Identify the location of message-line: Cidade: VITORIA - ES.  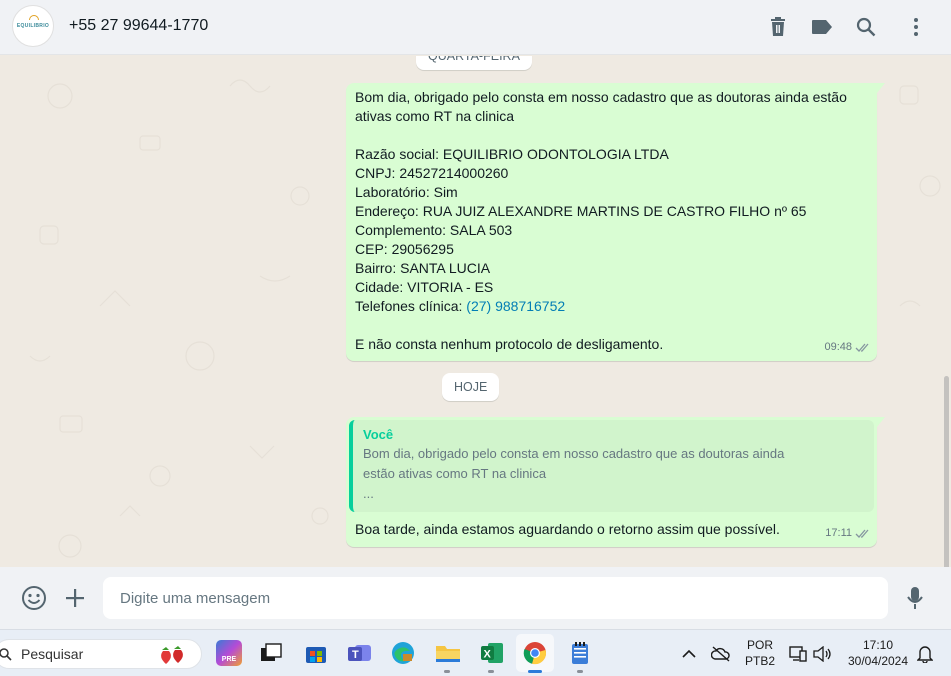
(424, 287).